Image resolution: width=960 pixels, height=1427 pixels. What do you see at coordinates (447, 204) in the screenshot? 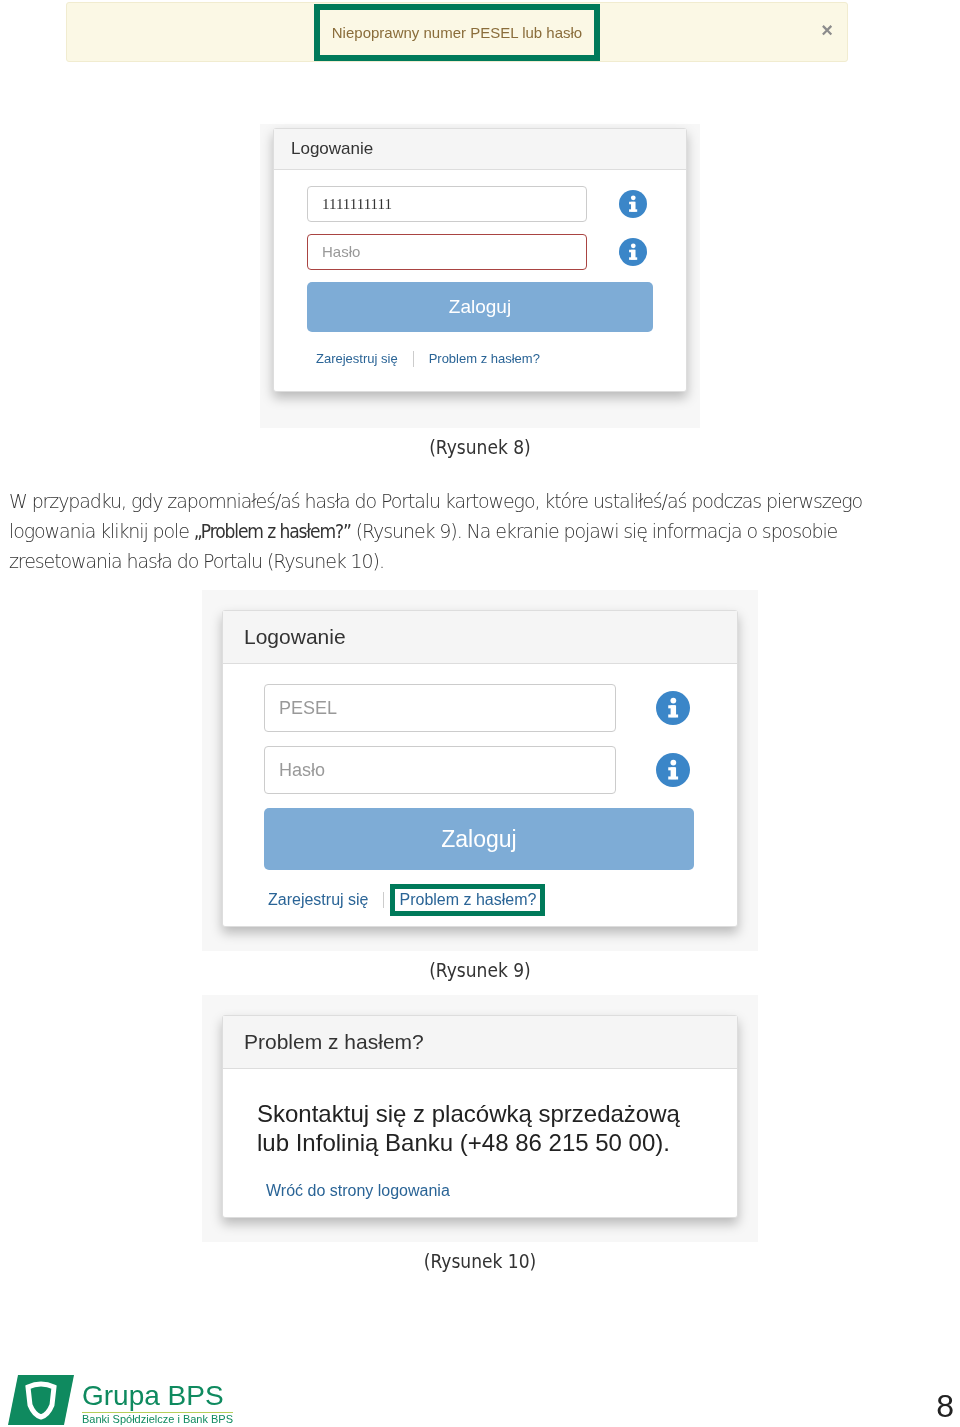
I see `input-field: 1111111111` at bounding box center [447, 204].